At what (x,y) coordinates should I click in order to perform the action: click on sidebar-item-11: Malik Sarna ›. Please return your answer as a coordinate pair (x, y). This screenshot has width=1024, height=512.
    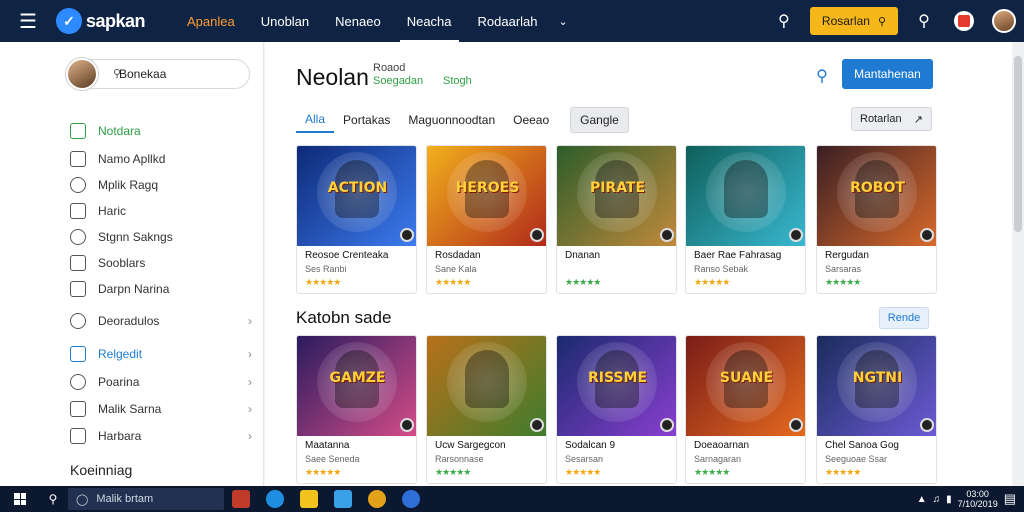
    Looking at the image, I should click on (165, 409).